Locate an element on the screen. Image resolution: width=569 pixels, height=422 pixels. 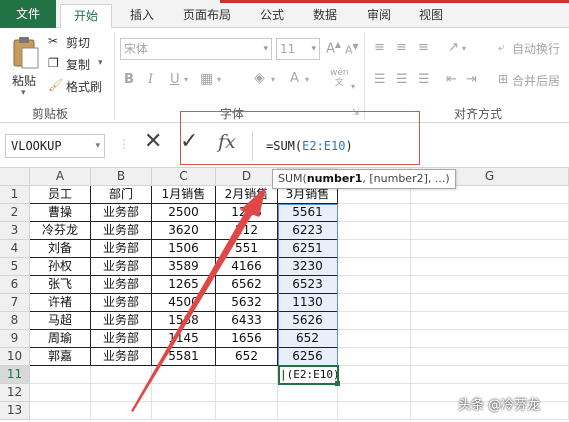
watermark: 头条 @冷芬龙 is located at coordinates (499, 405).